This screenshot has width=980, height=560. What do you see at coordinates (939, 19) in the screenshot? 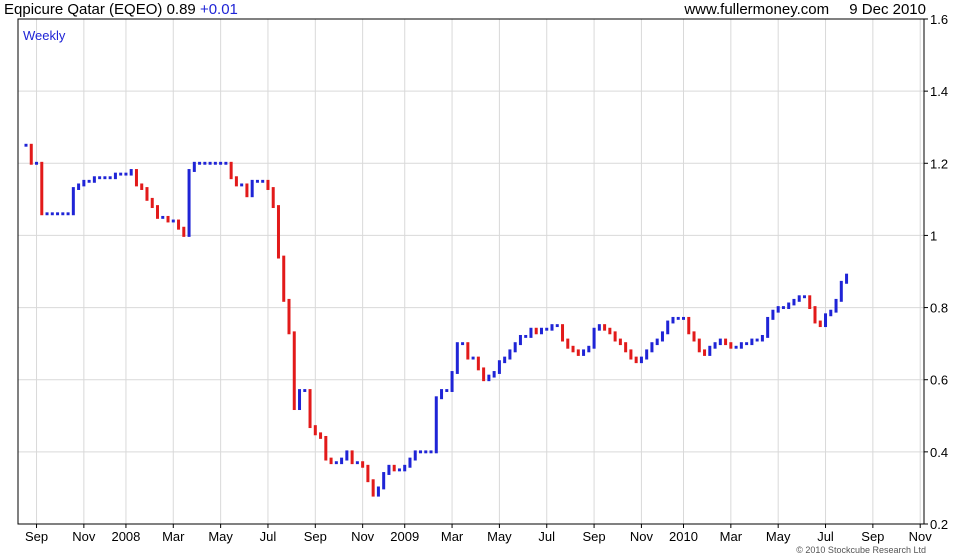
I see `y-tick-label: 1.6` at bounding box center [939, 19].